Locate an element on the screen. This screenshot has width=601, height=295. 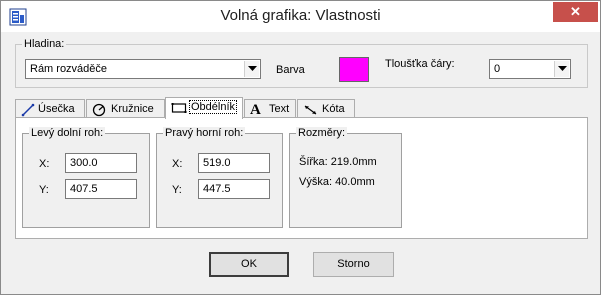
dimensions-label: Rozměry: is located at coordinates (322, 133).